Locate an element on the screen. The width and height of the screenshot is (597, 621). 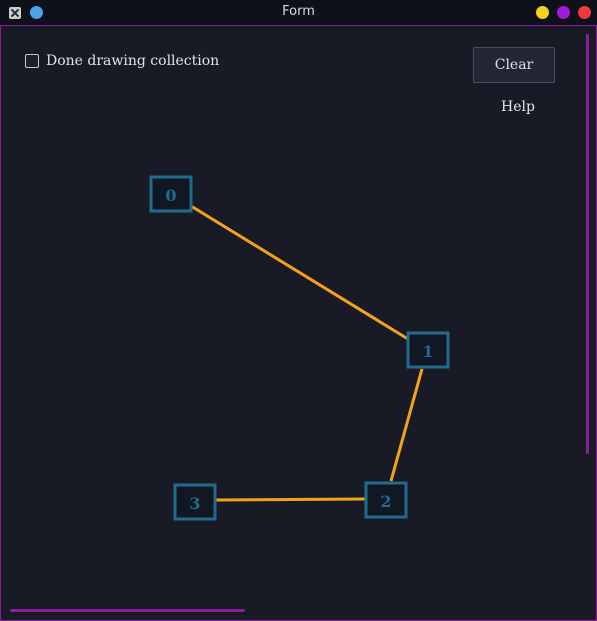
minimize-button is located at coordinates (542, 12).